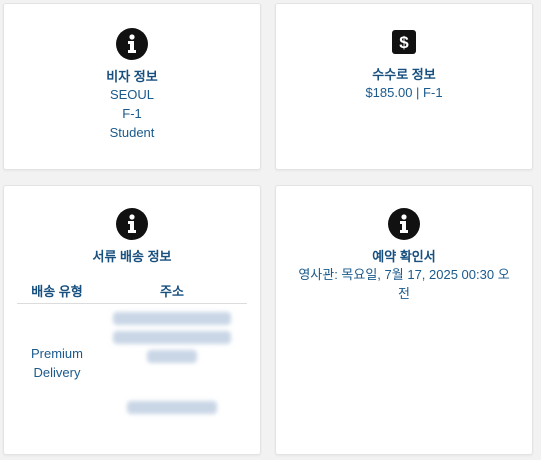 The image size is (541, 460). I want to click on delivery-table: 배송 유형 주소 Premium Delivery, so click(132, 349).